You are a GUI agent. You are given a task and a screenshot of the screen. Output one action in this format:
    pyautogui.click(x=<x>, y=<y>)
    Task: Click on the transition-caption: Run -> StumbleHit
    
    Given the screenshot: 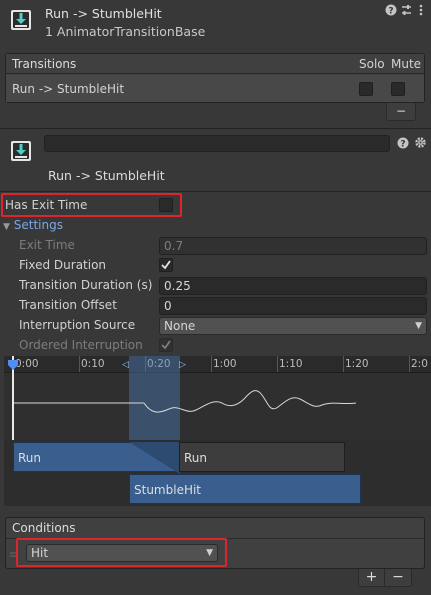 What is the action you would take?
    pyautogui.click(x=106, y=175)
    